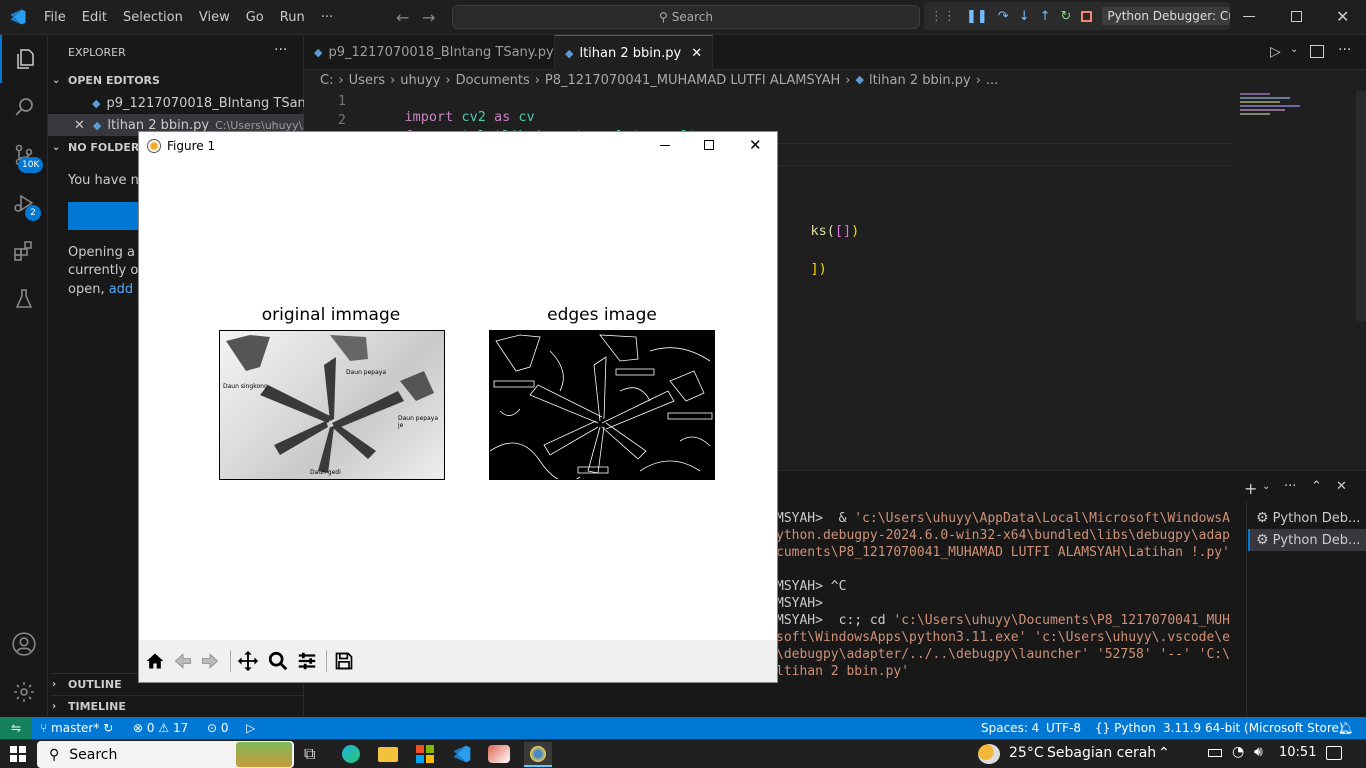  Describe the element at coordinates (55, 17) in the screenshot. I see `menu-file: File` at that location.